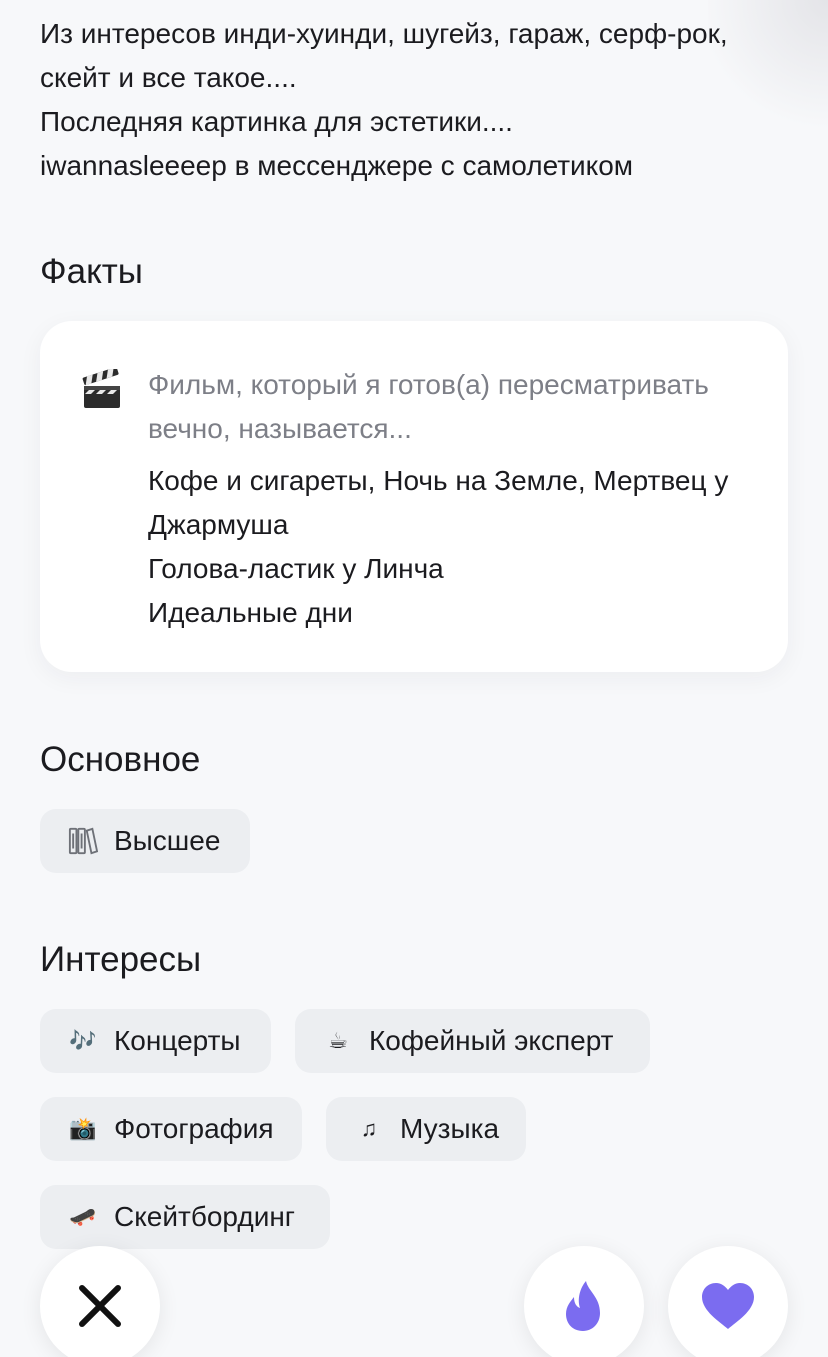 Image resolution: width=828 pixels, height=1357 pixels. Describe the element at coordinates (205, 1216) in the screenshot. I see `interest-label: Скейтбординг` at that location.